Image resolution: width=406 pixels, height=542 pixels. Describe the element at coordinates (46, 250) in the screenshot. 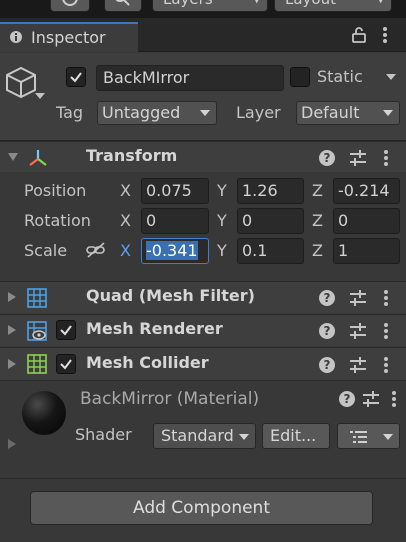

I see `scale-label: Scale` at that location.